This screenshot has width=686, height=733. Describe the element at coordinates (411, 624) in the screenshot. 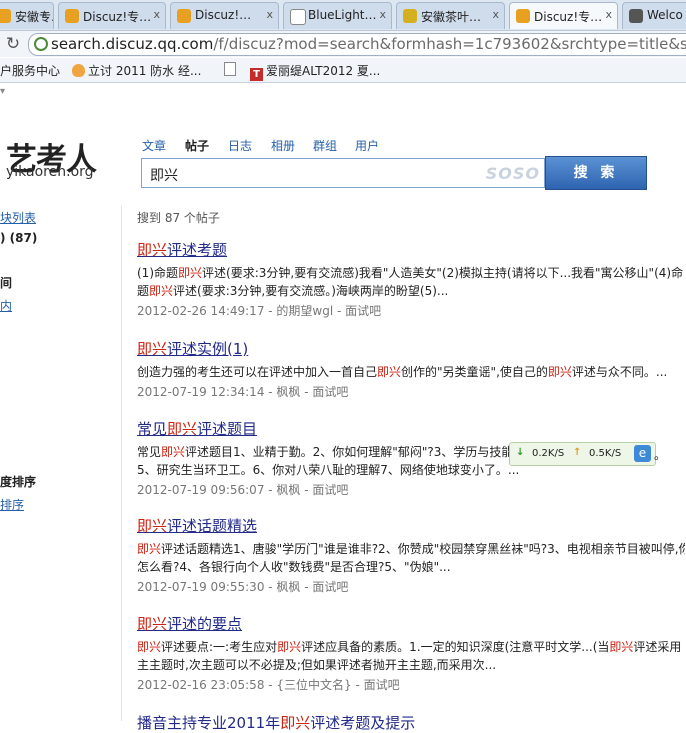

I see `result-title-link: 即兴评述的要点` at that location.